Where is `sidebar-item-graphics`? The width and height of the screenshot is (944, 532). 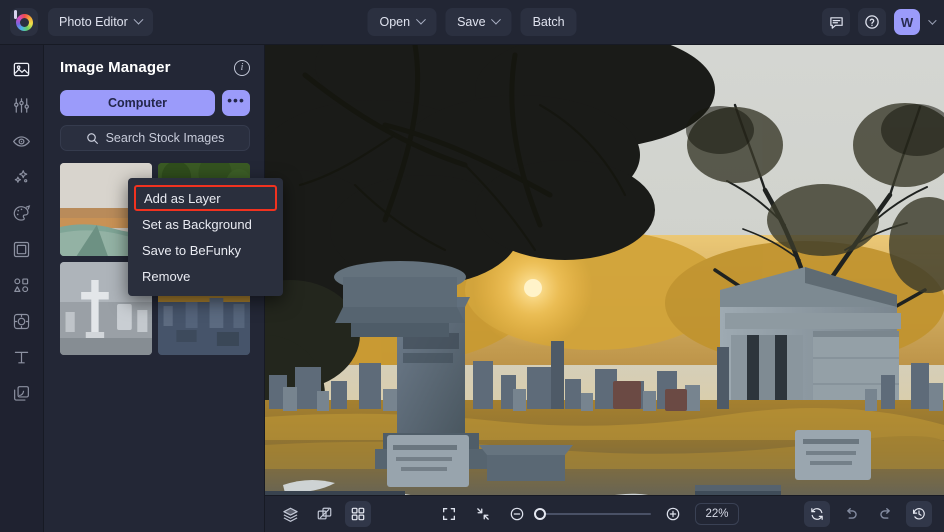 sidebar-item-graphics is located at coordinates (22, 285).